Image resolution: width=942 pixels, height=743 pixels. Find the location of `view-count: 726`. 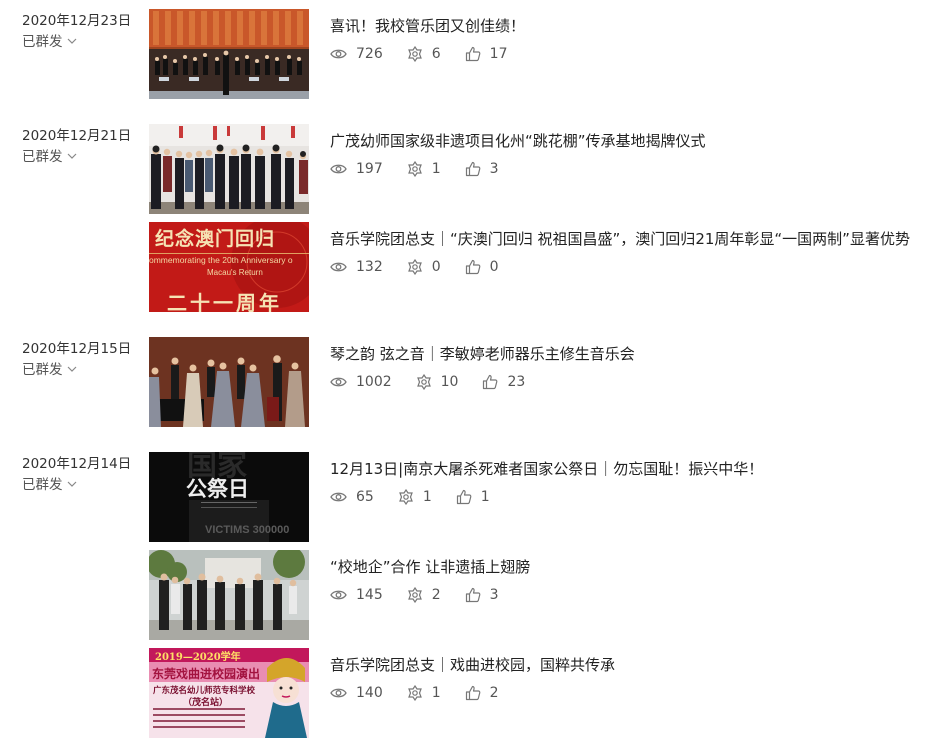

view-count: 726 is located at coordinates (356, 54).